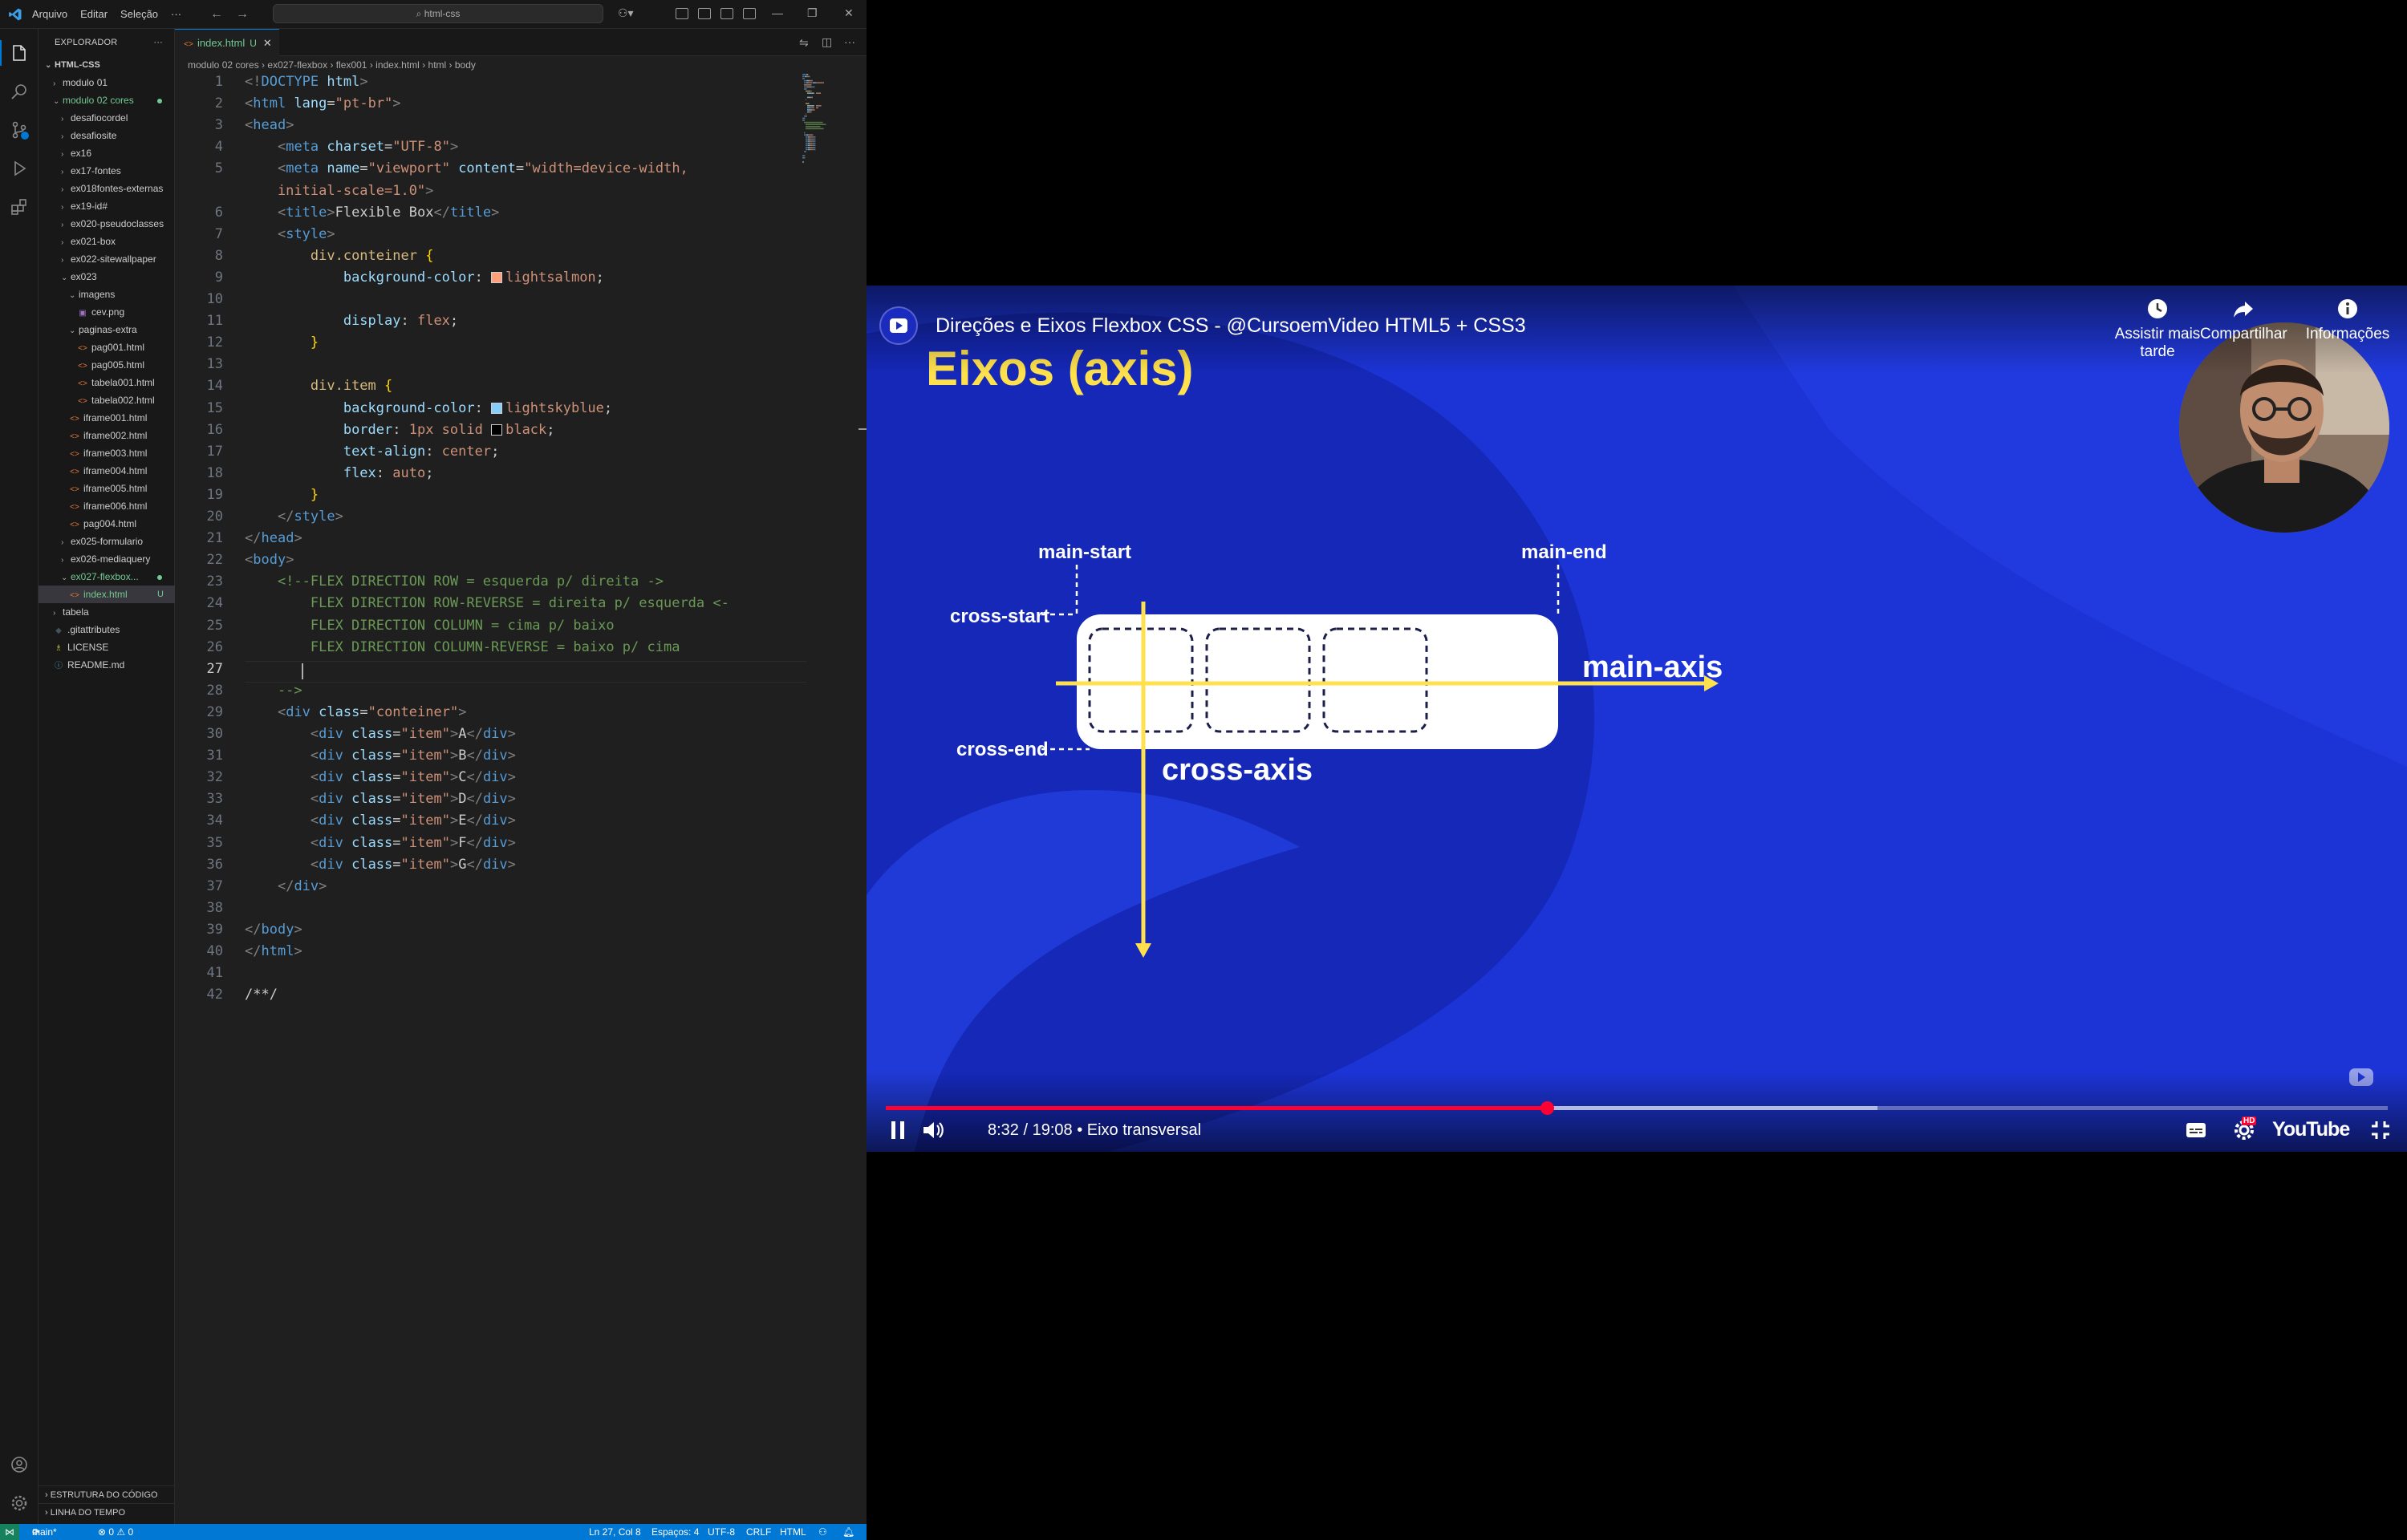 The height and width of the screenshot is (1540, 2407). I want to click on code-line: <body>, so click(269, 560).